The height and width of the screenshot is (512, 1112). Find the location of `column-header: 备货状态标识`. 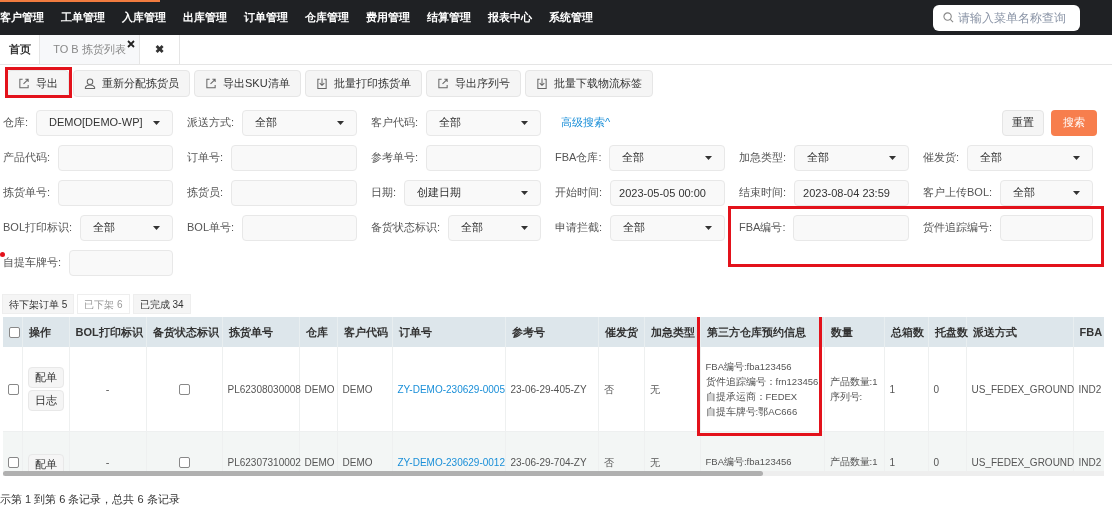

column-header: 备货状态标识 is located at coordinates (185, 331).